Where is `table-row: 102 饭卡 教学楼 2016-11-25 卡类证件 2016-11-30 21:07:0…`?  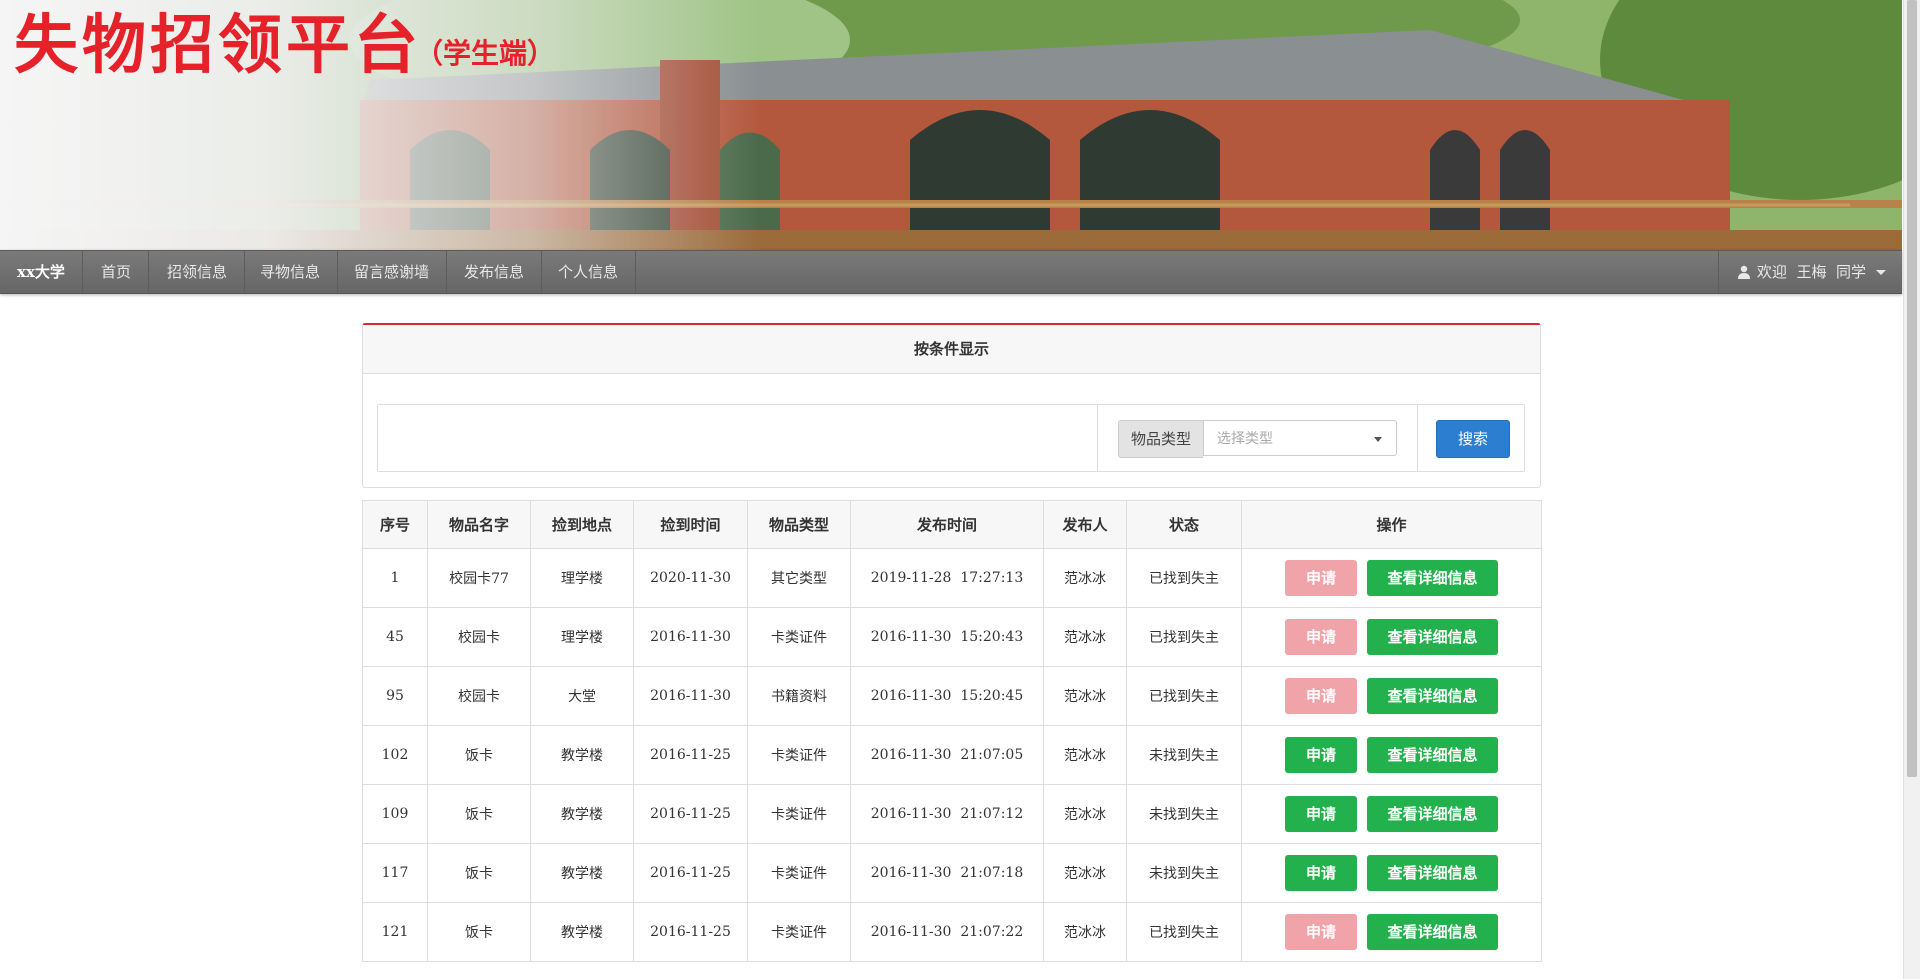 table-row: 102 饭卡 教学楼 2016-11-25 卡类证件 2016-11-30 21:07:0… is located at coordinates (952, 755).